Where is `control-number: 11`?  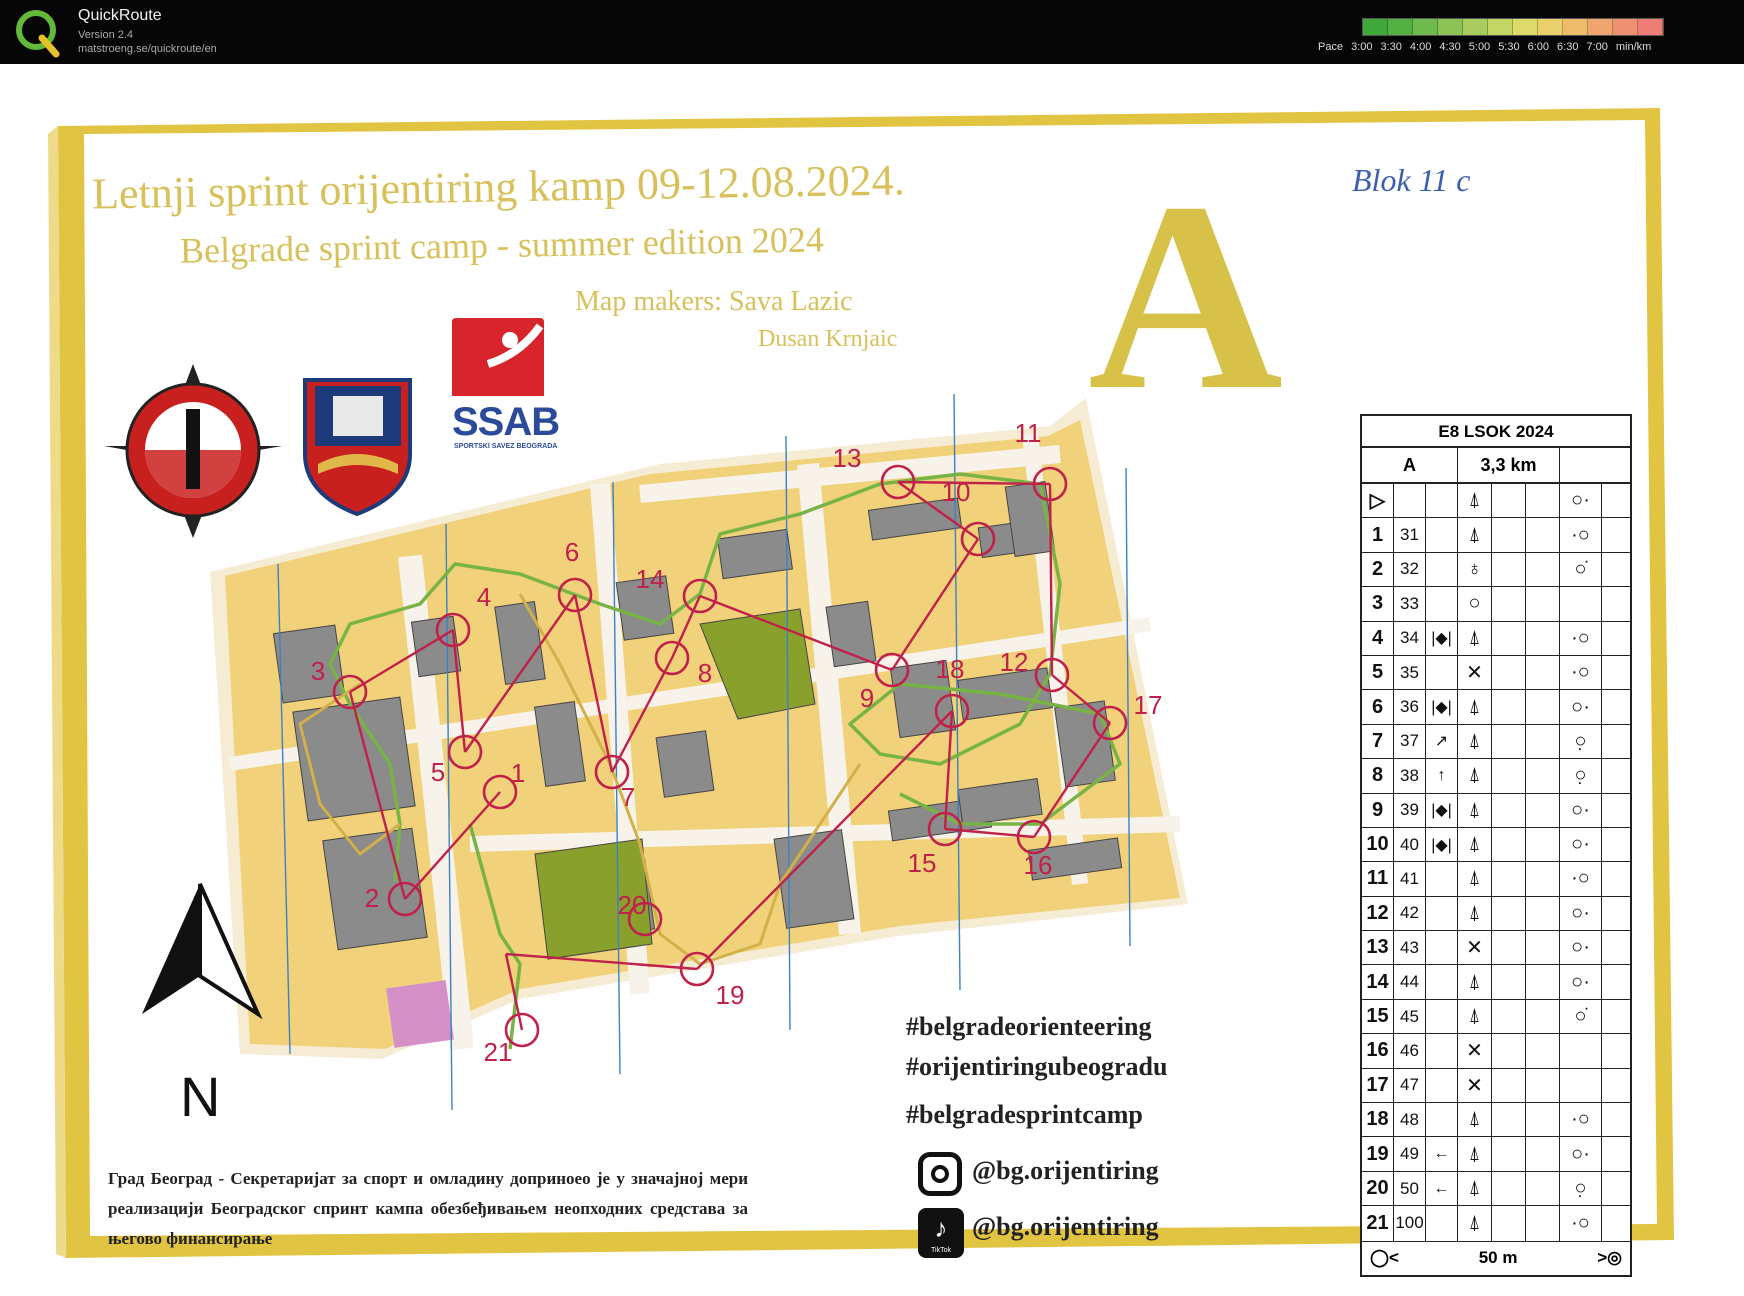
control-number: 11 is located at coordinates (1378, 879).